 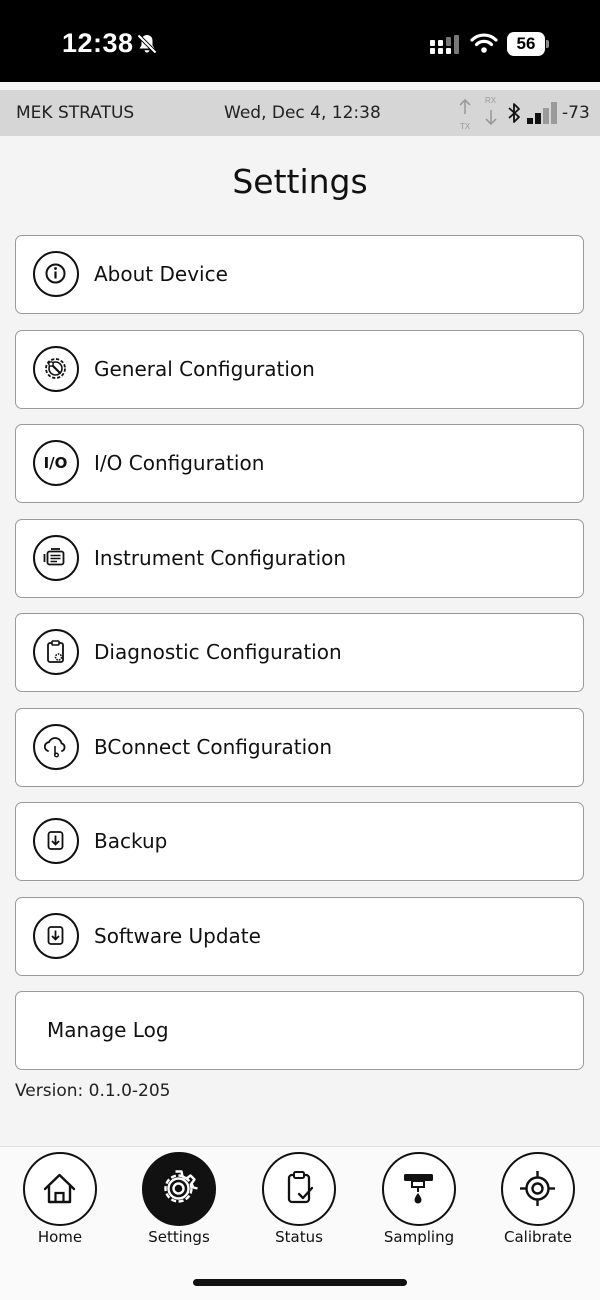 I want to click on nav-home: Home, so click(x=60, y=1200).